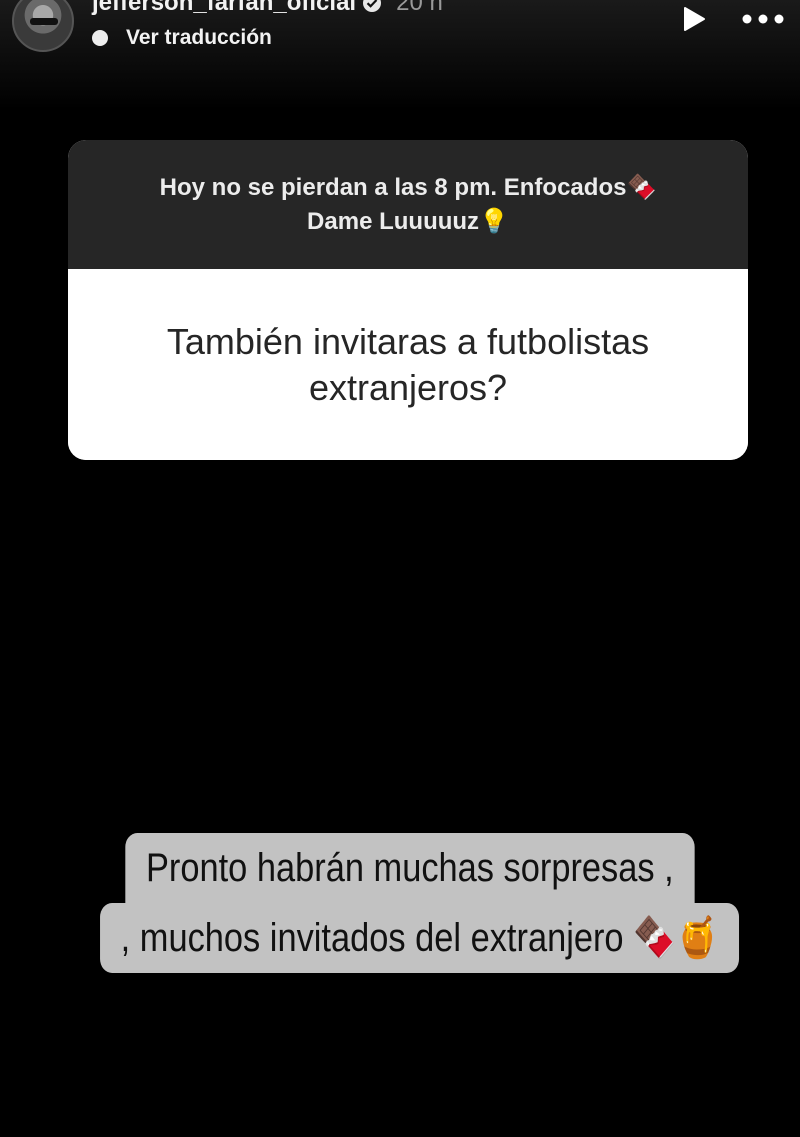 This screenshot has width=800, height=1137. Describe the element at coordinates (372, 6) in the screenshot. I see `verified-badge-icon` at that location.